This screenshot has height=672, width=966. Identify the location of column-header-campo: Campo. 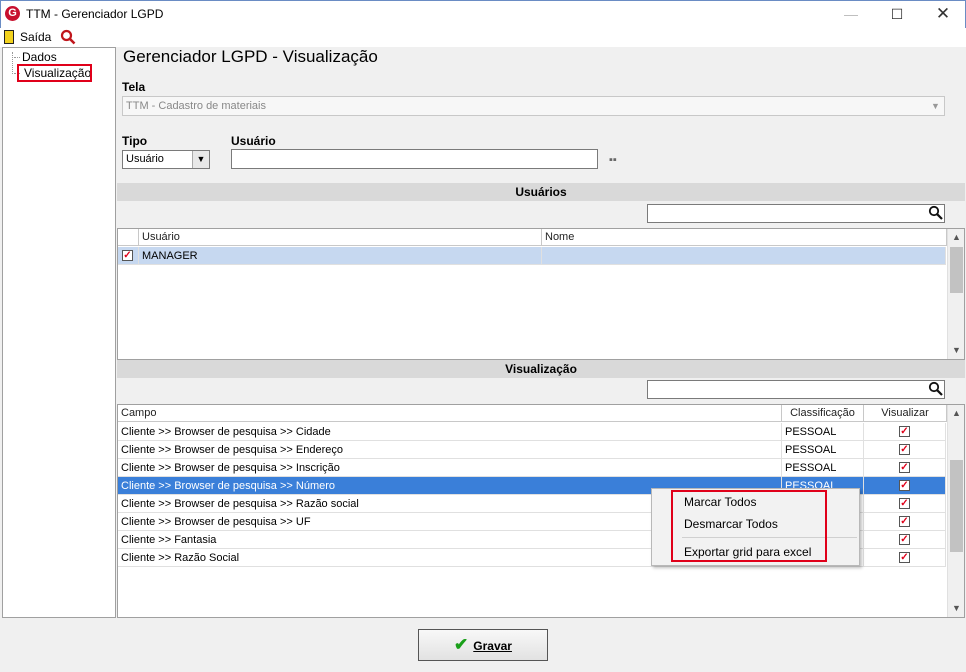
(450, 413).